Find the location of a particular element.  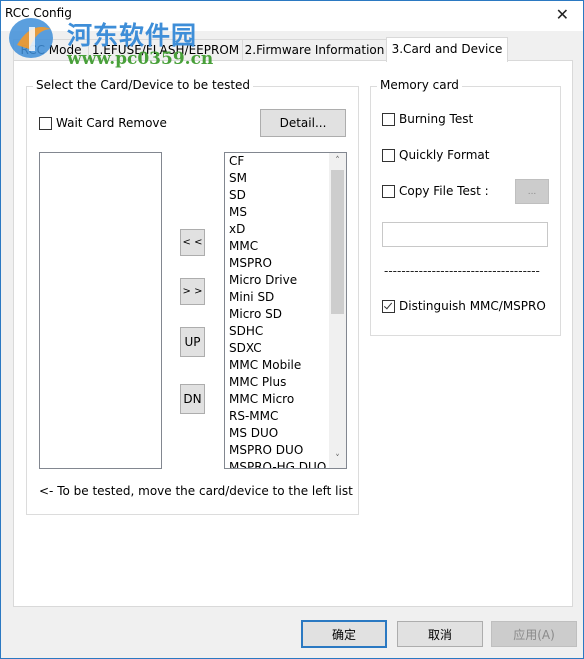

scroll-thumb is located at coordinates (337, 242).